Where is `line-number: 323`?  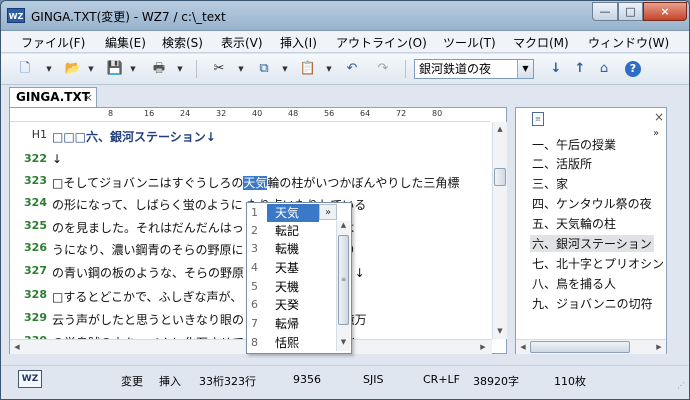 line-number: 323 is located at coordinates (35, 180).